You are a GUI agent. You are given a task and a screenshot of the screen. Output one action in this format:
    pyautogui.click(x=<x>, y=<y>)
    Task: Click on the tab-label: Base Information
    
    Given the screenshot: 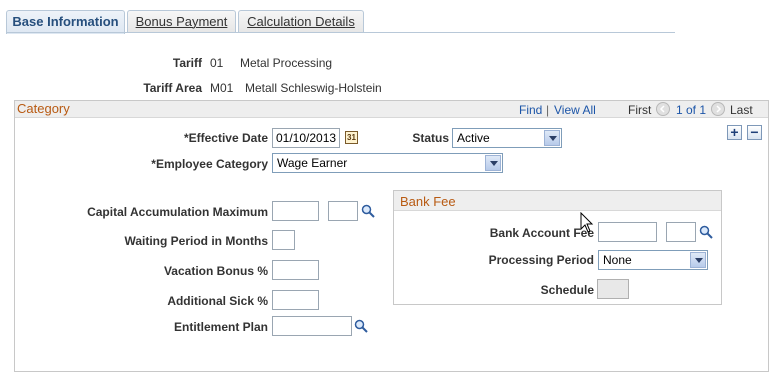 What is the action you would take?
    pyautogui.click(x=65, y=21)
    